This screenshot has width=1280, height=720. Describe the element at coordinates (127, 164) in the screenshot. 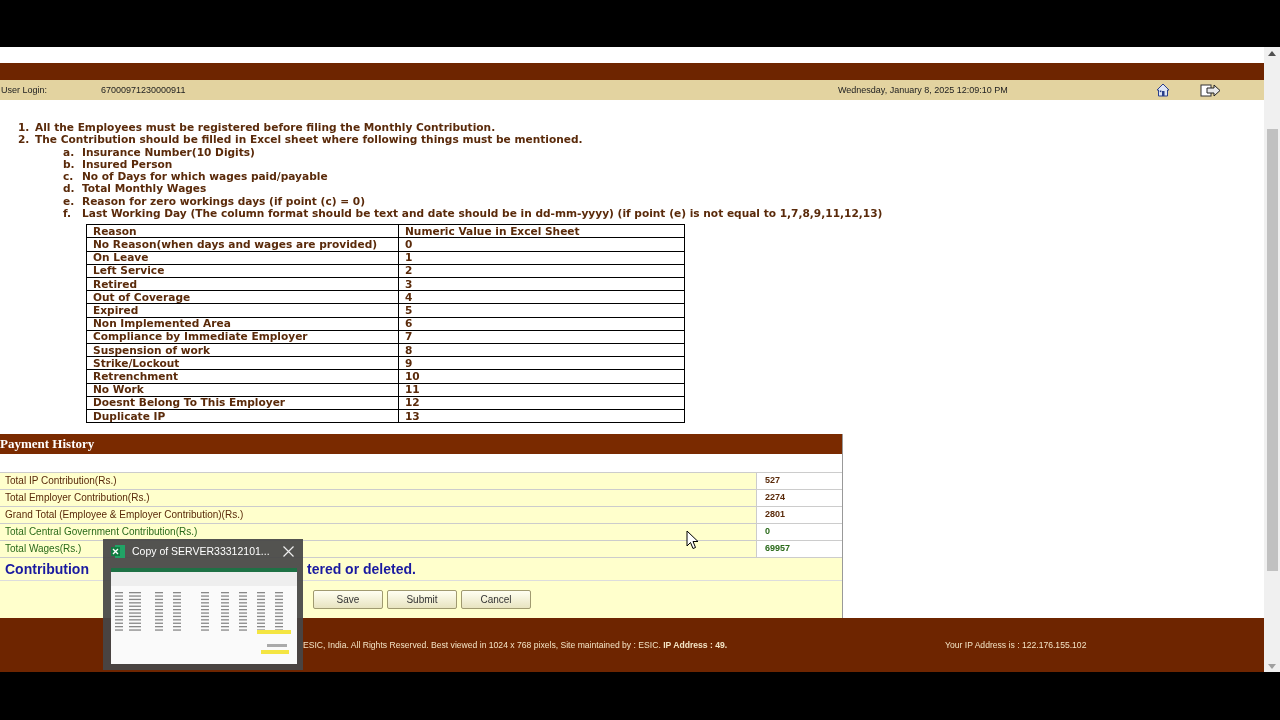

I see `instruction-text: Insured Person` at that location.